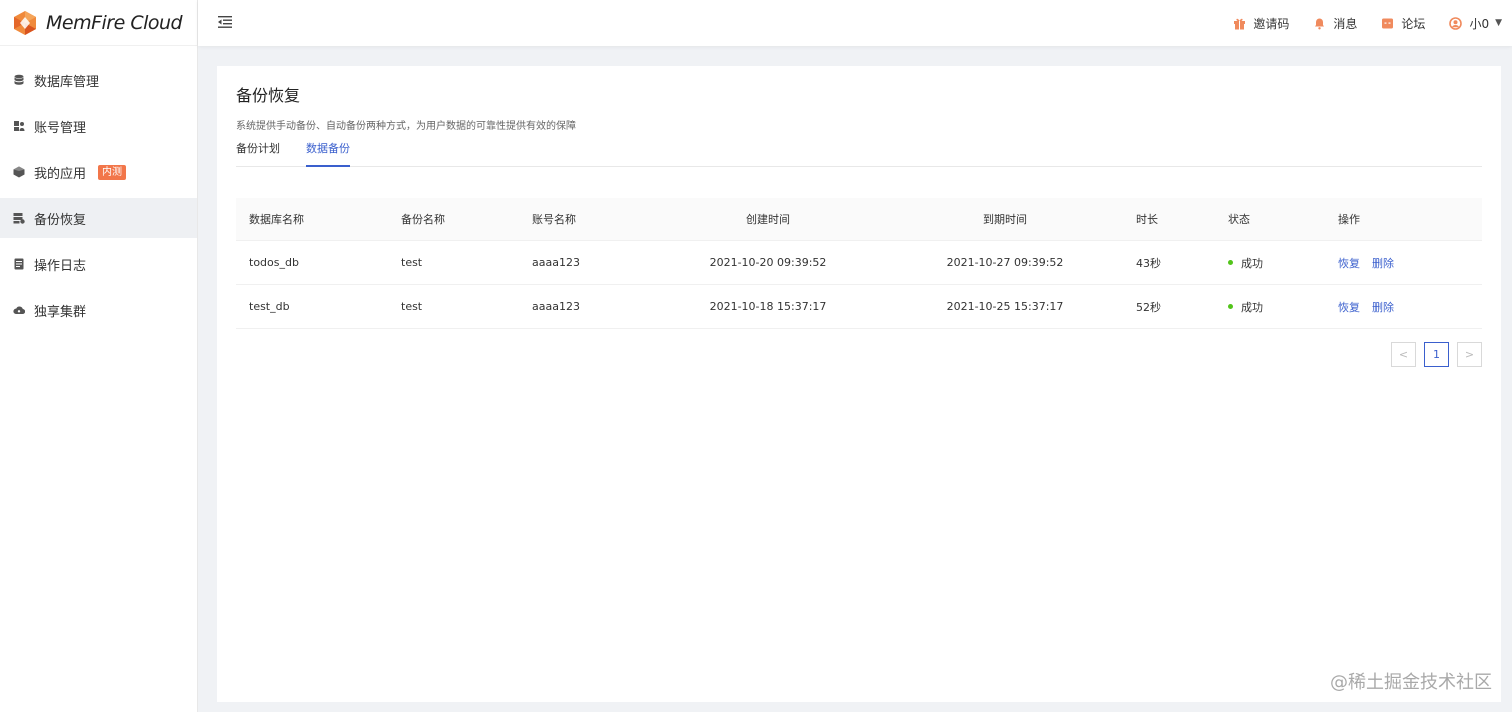 The width and height of the screenshot is (1512, 712). Describe the element at coordinates (98, 310) in the screenshot. I see `sidebar-item-cluster: 独享集群` at that location.